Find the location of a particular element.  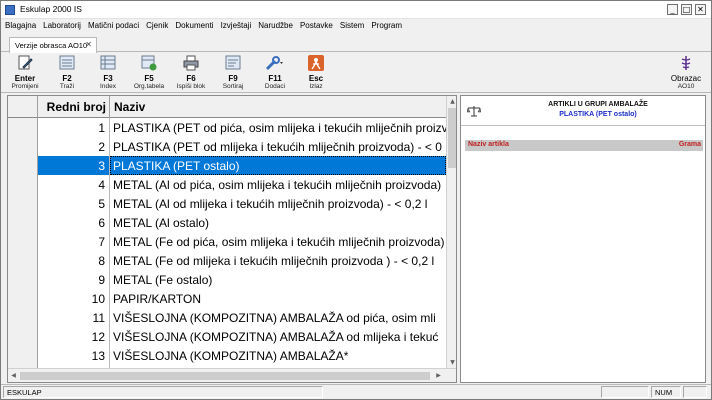

menu-program: Program is located at coordinates (386, 24).